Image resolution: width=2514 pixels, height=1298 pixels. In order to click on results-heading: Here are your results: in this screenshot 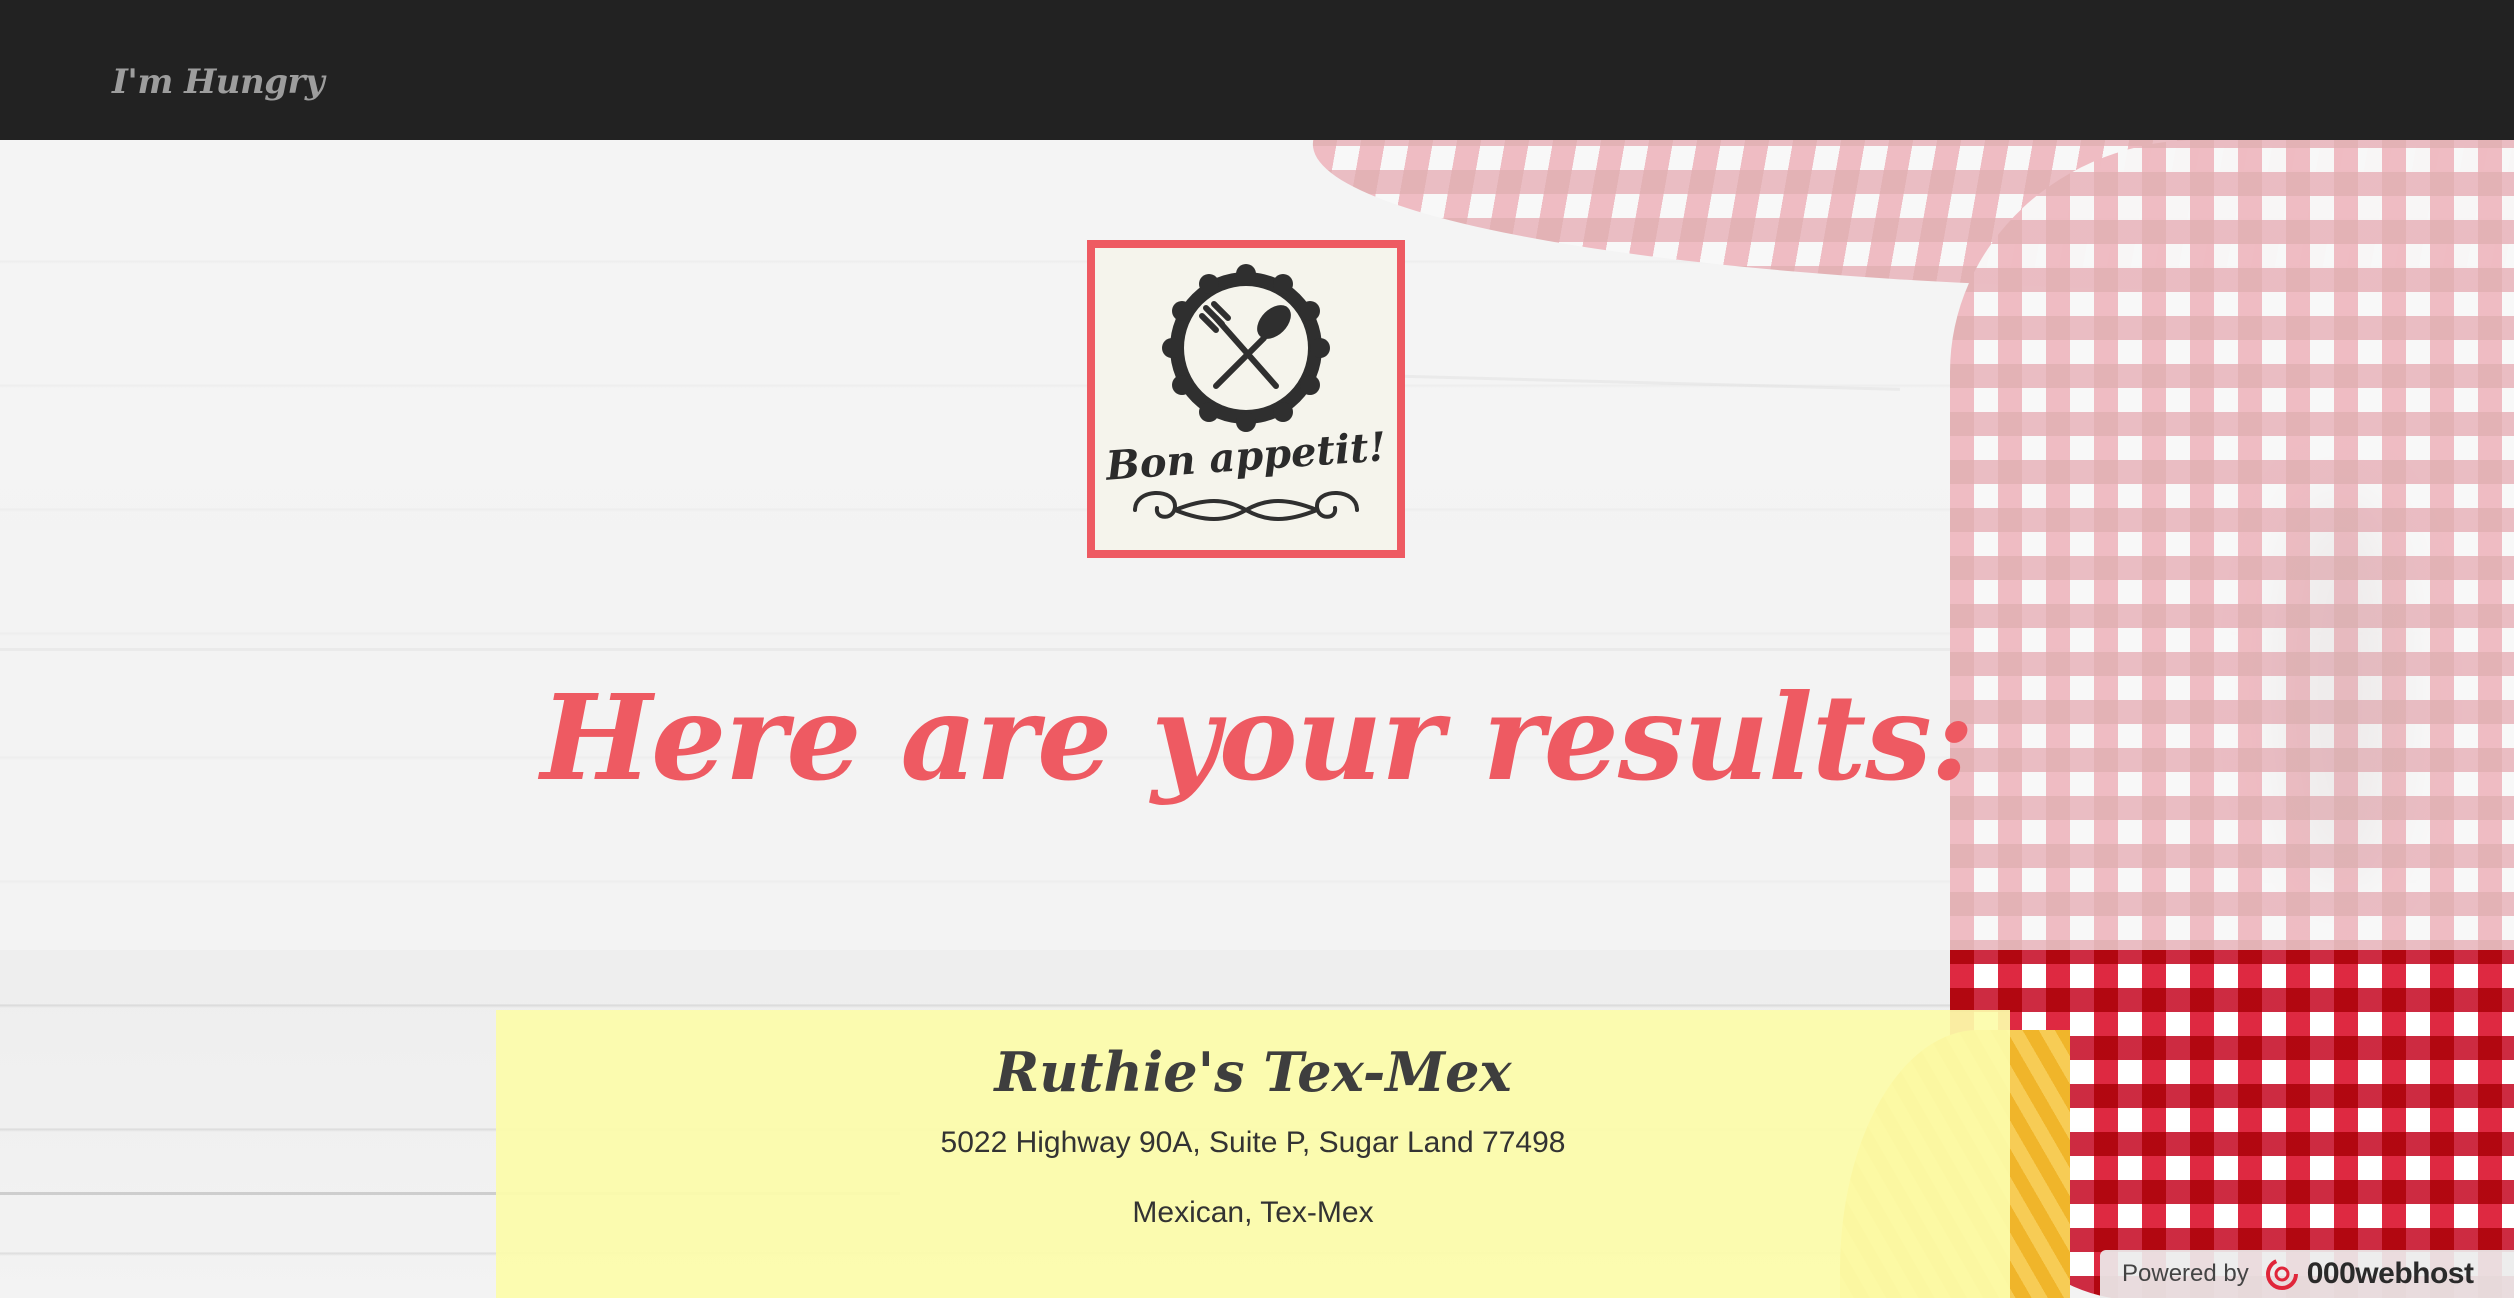, I will do `click(1257, 737)`.